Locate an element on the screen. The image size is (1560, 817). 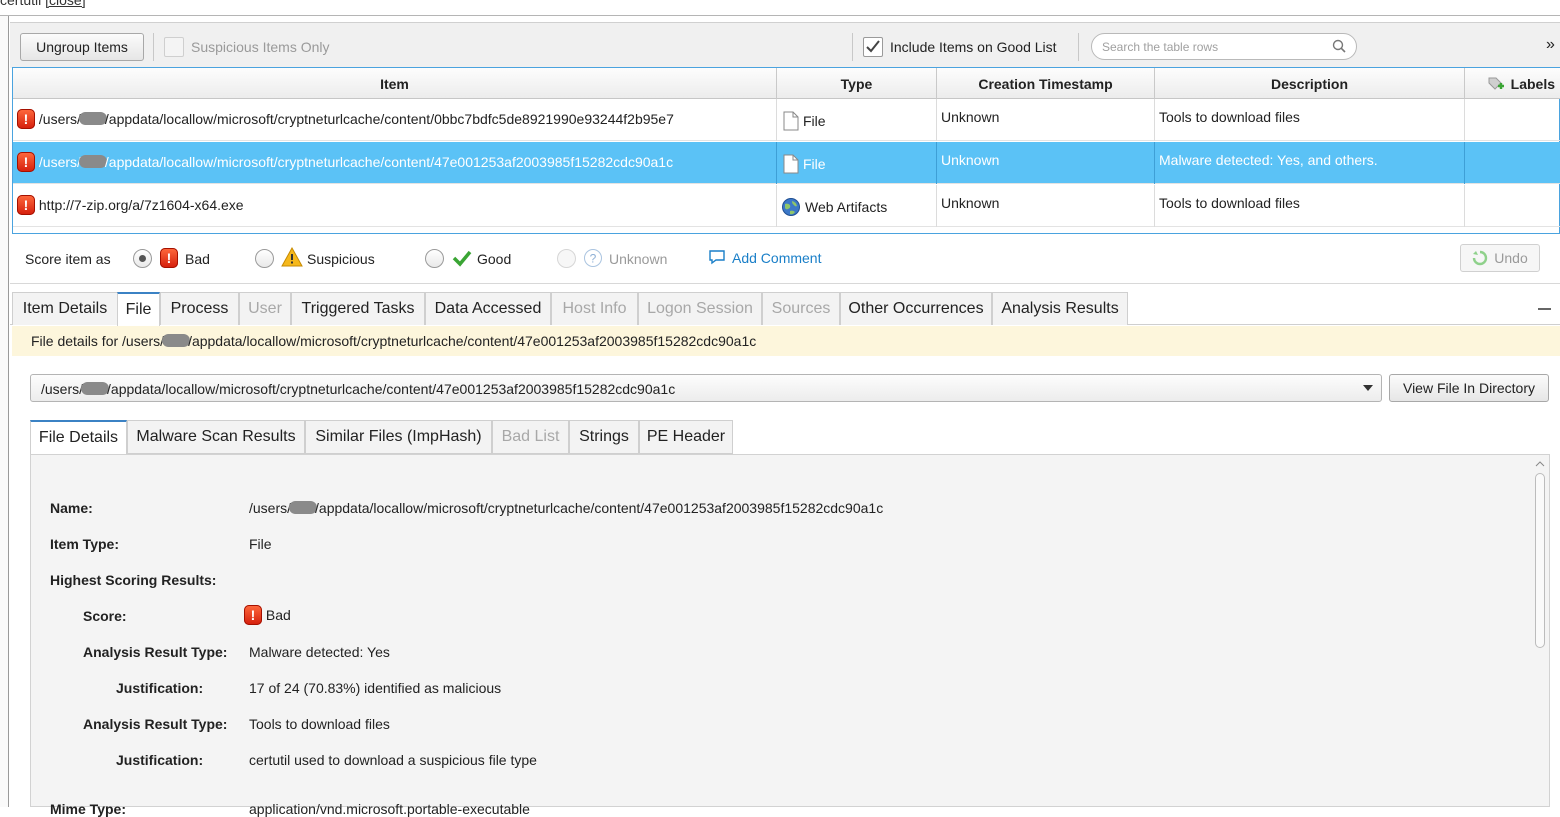
checkmark-icon is located at coordinates (873, 46).